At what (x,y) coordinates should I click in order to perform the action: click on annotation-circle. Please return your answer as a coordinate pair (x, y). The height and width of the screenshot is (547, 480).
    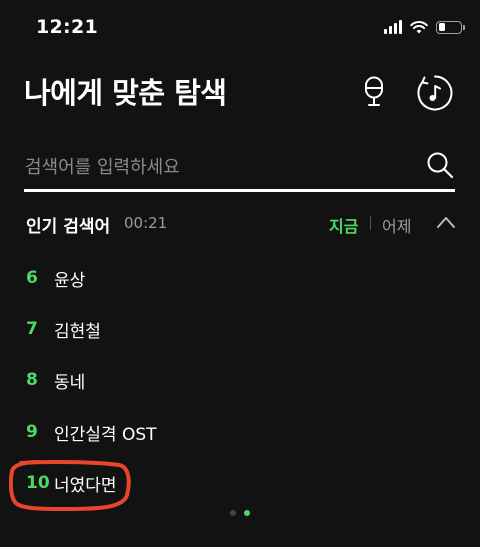
    Looking at the image, I should click on (70, 485).